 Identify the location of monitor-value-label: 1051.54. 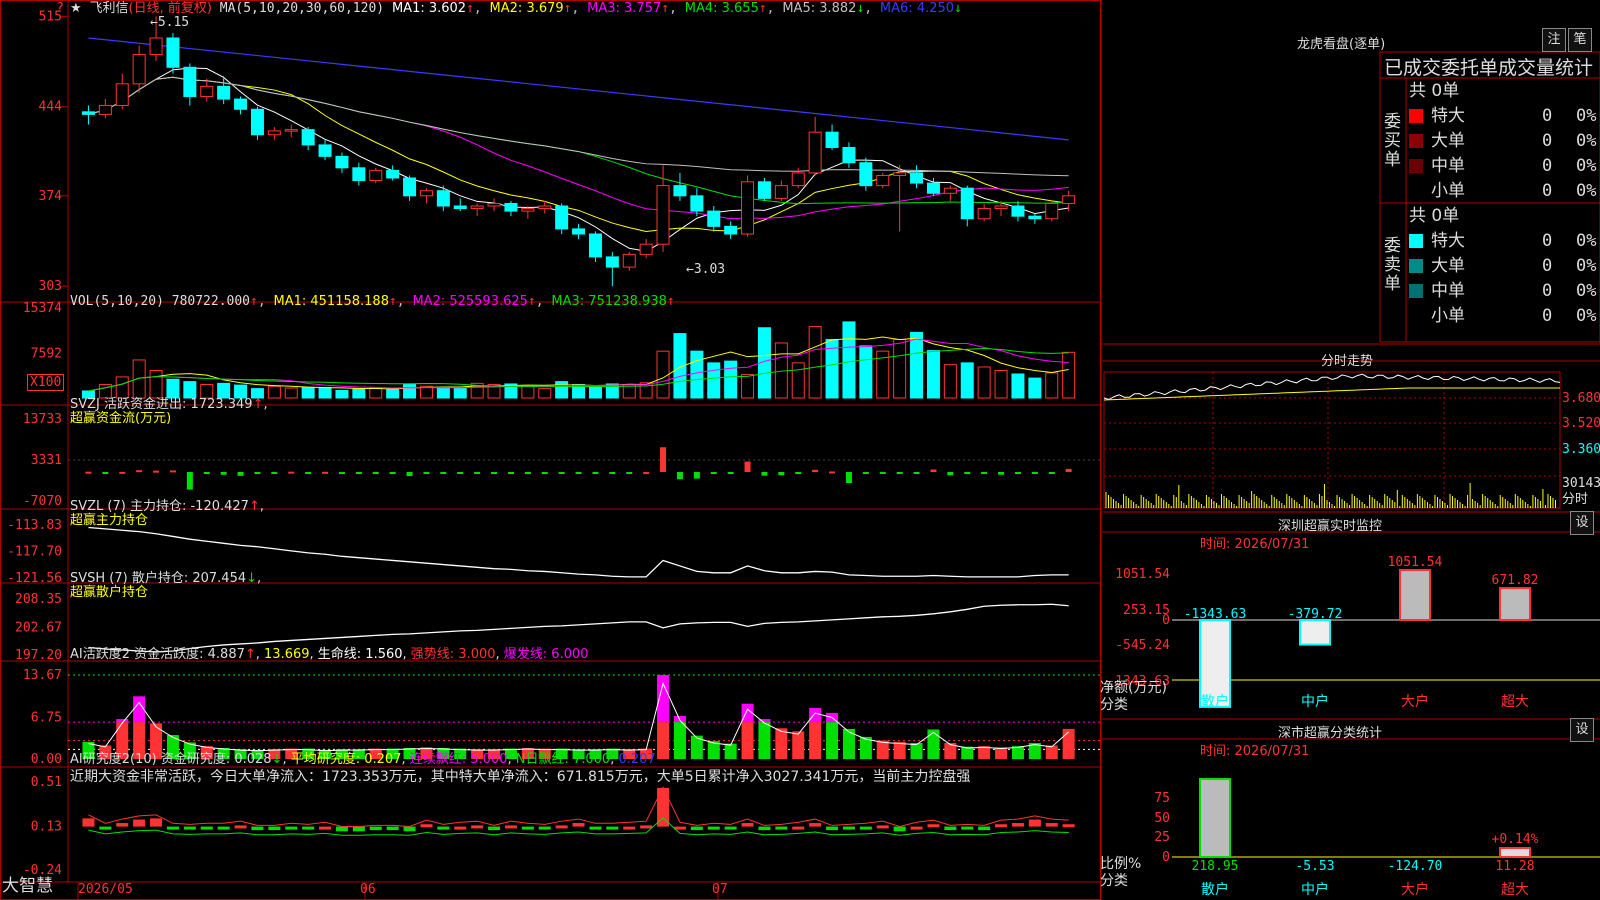
(1415, 562).